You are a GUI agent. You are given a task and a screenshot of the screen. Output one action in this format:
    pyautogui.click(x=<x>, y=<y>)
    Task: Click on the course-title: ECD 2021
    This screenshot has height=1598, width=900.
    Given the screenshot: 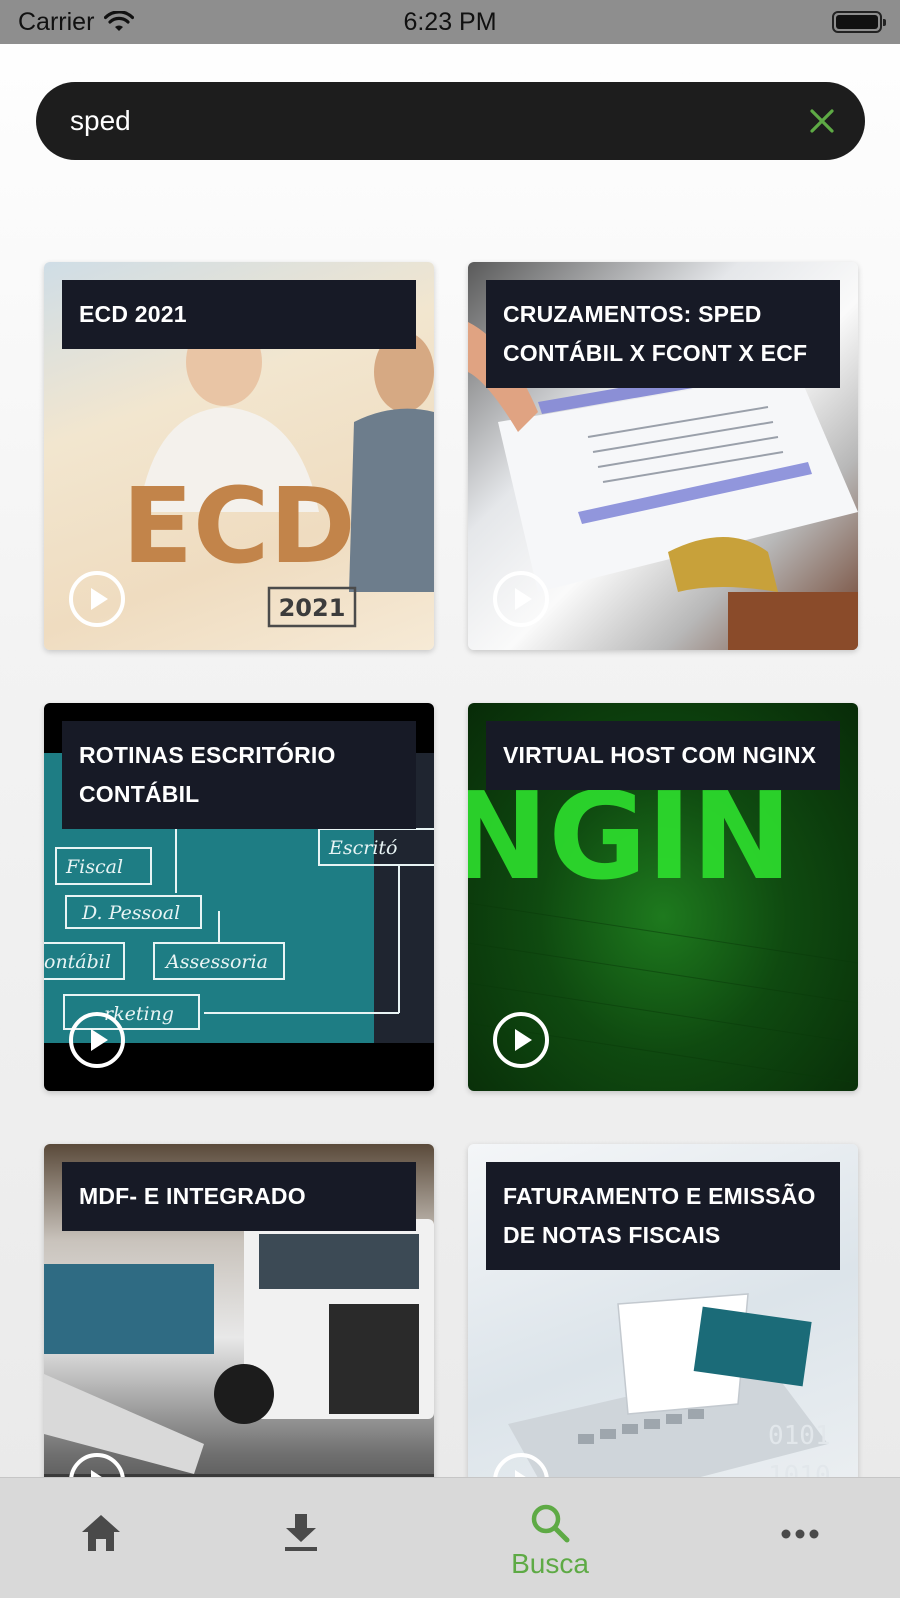 What is the action you would take?
    pyautogui.click(x=239, y=314)
    